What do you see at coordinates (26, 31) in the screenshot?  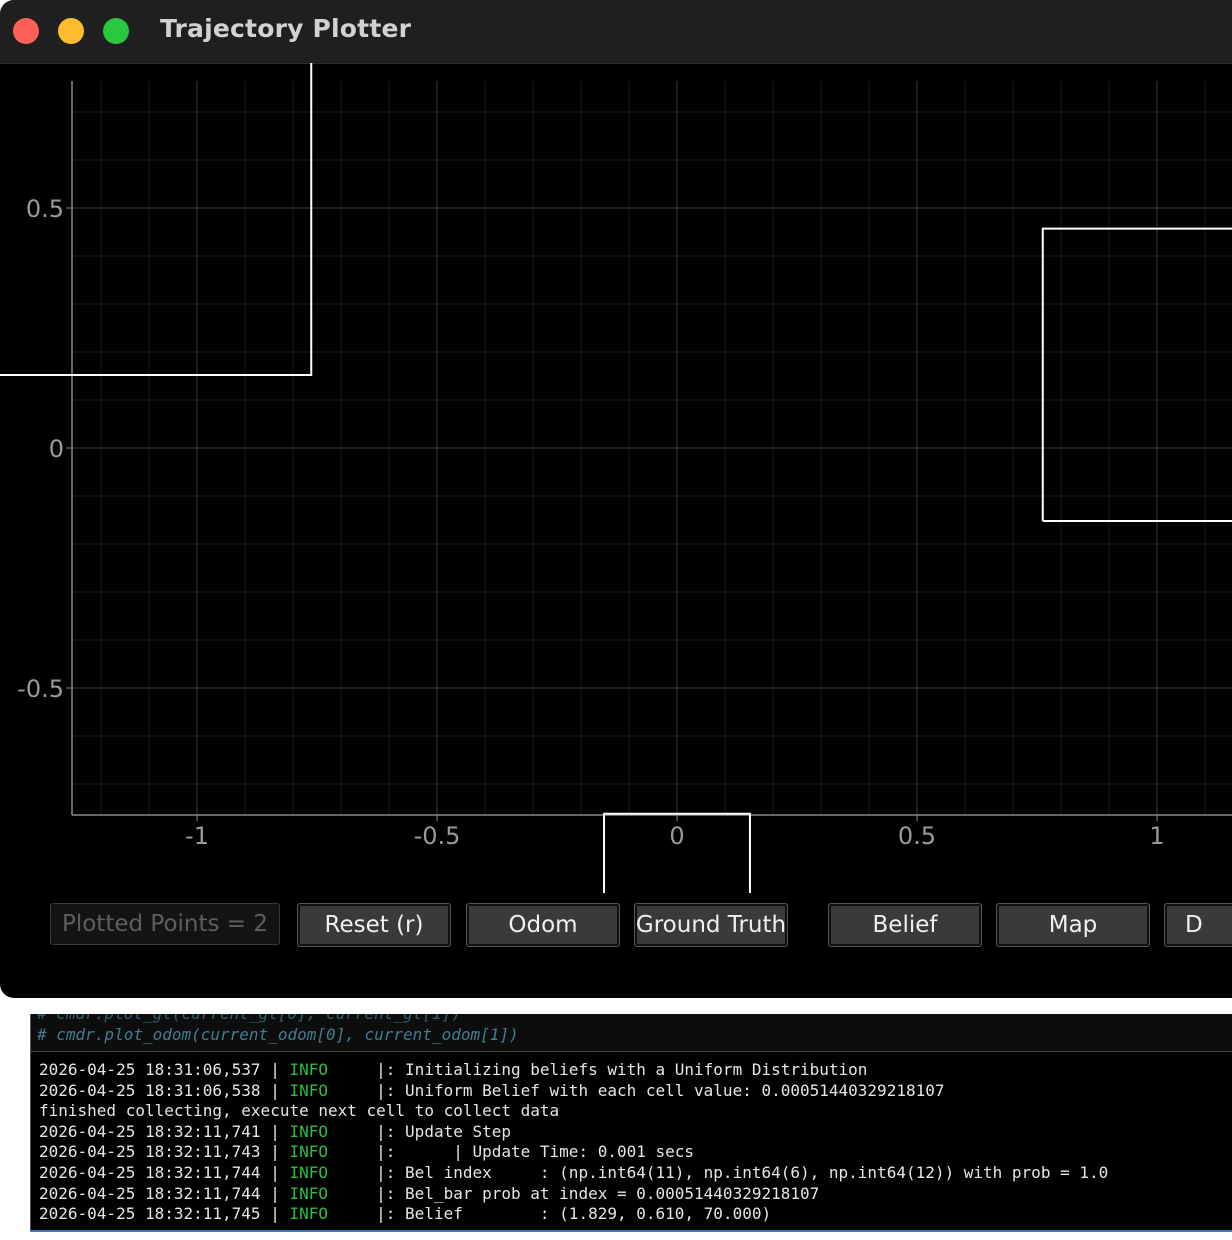 I see `close-window-button` at bounding box center [26, 31].